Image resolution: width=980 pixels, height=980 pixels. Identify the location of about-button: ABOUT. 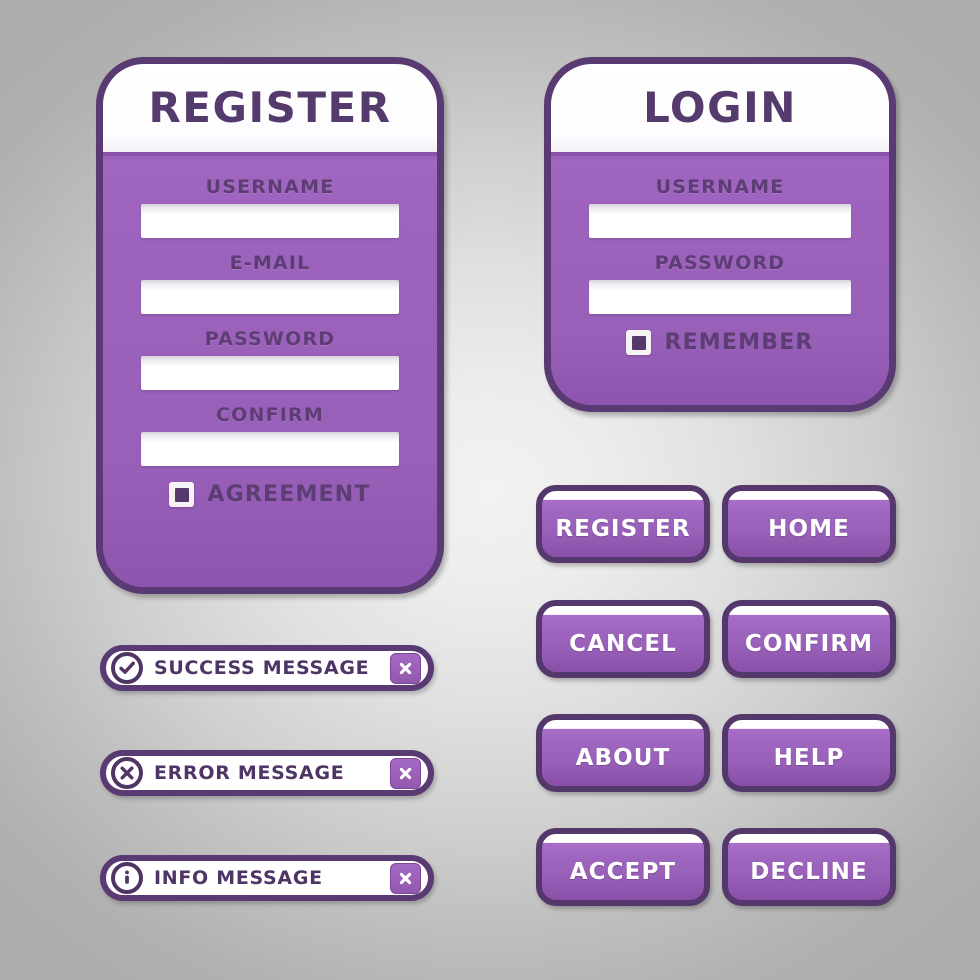
(623, 753).